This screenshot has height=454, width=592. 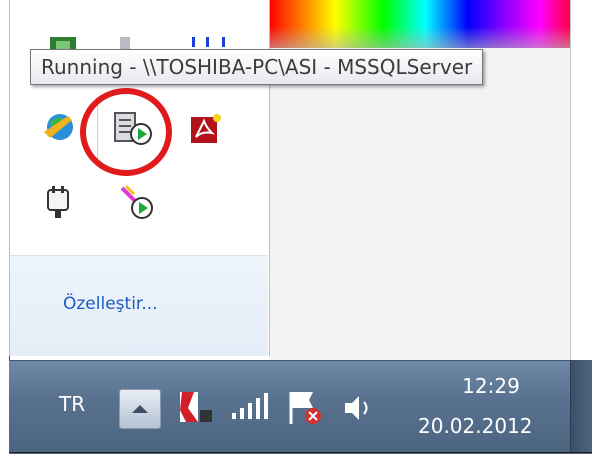 I want to click on color-spectrum, so click(x=419, y=24).